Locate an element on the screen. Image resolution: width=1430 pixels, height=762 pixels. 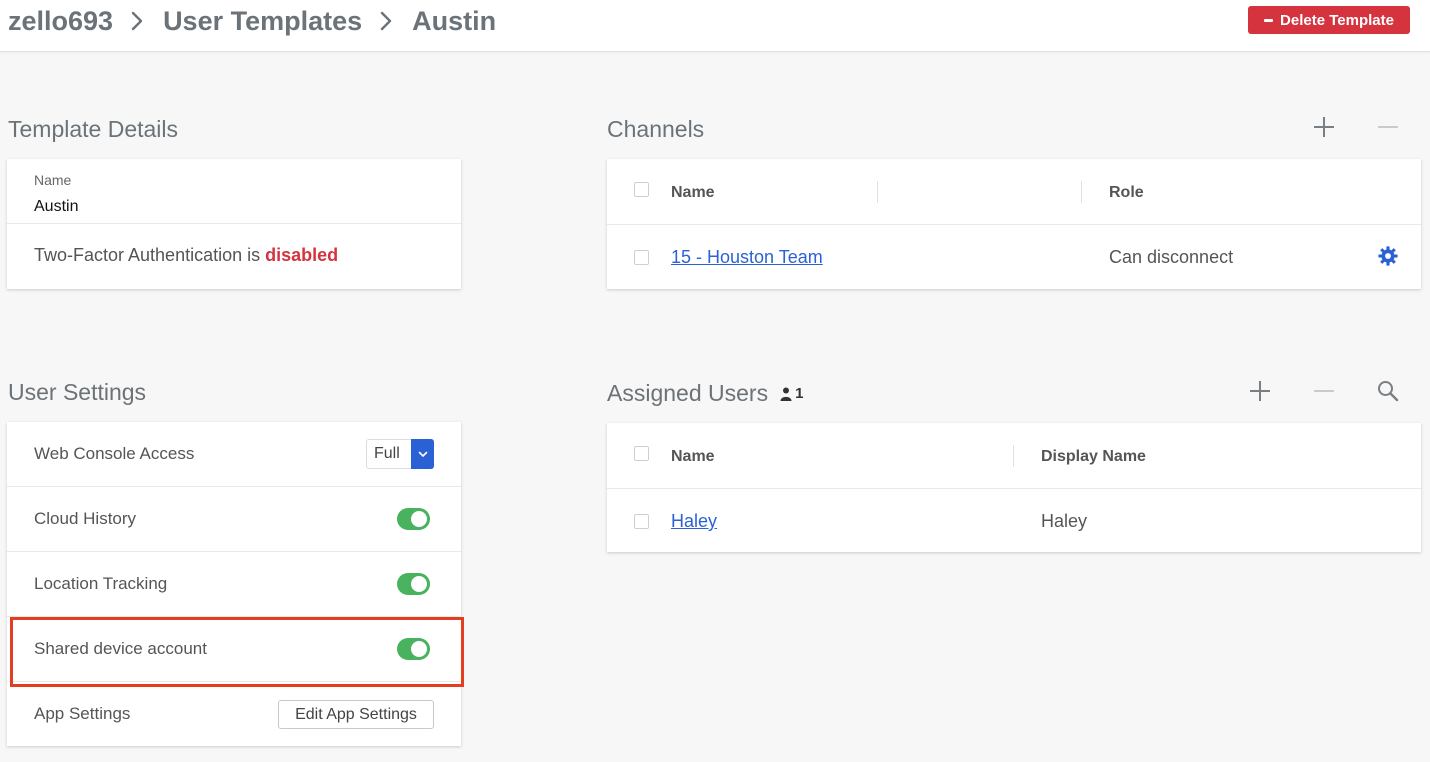
remove-user-button is located at coordinates (1324, 391).